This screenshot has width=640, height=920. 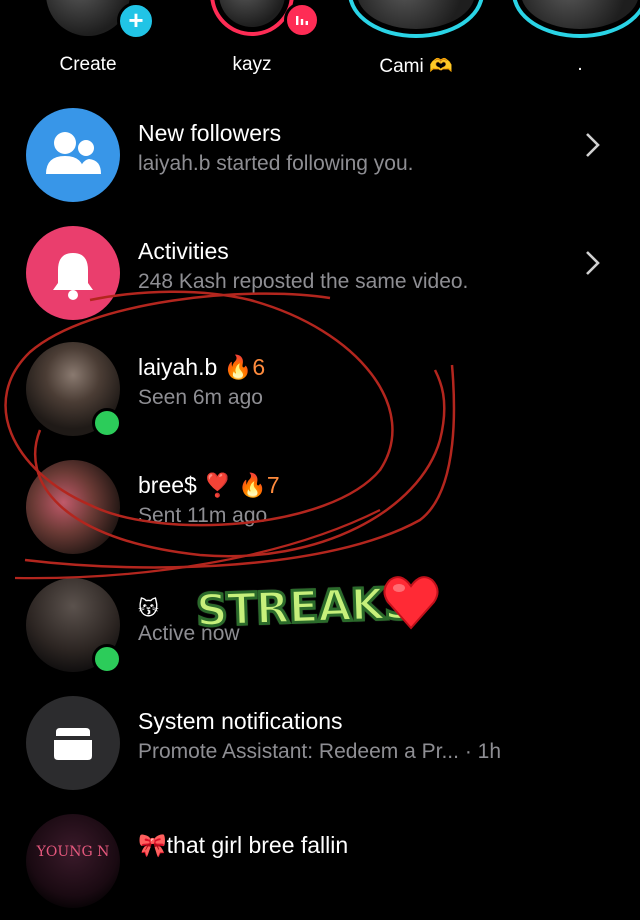 I want to click on chat-name: 🎀that girl bree fallin, so click(x=243, y=845).